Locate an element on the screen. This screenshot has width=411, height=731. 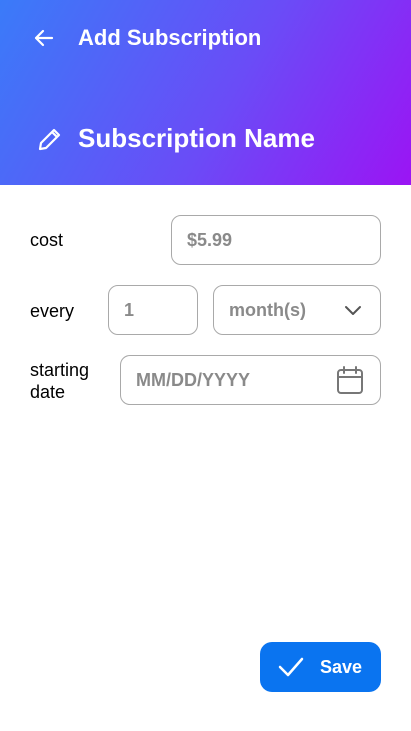
calendar-icon is located at coordinates (350, 380).